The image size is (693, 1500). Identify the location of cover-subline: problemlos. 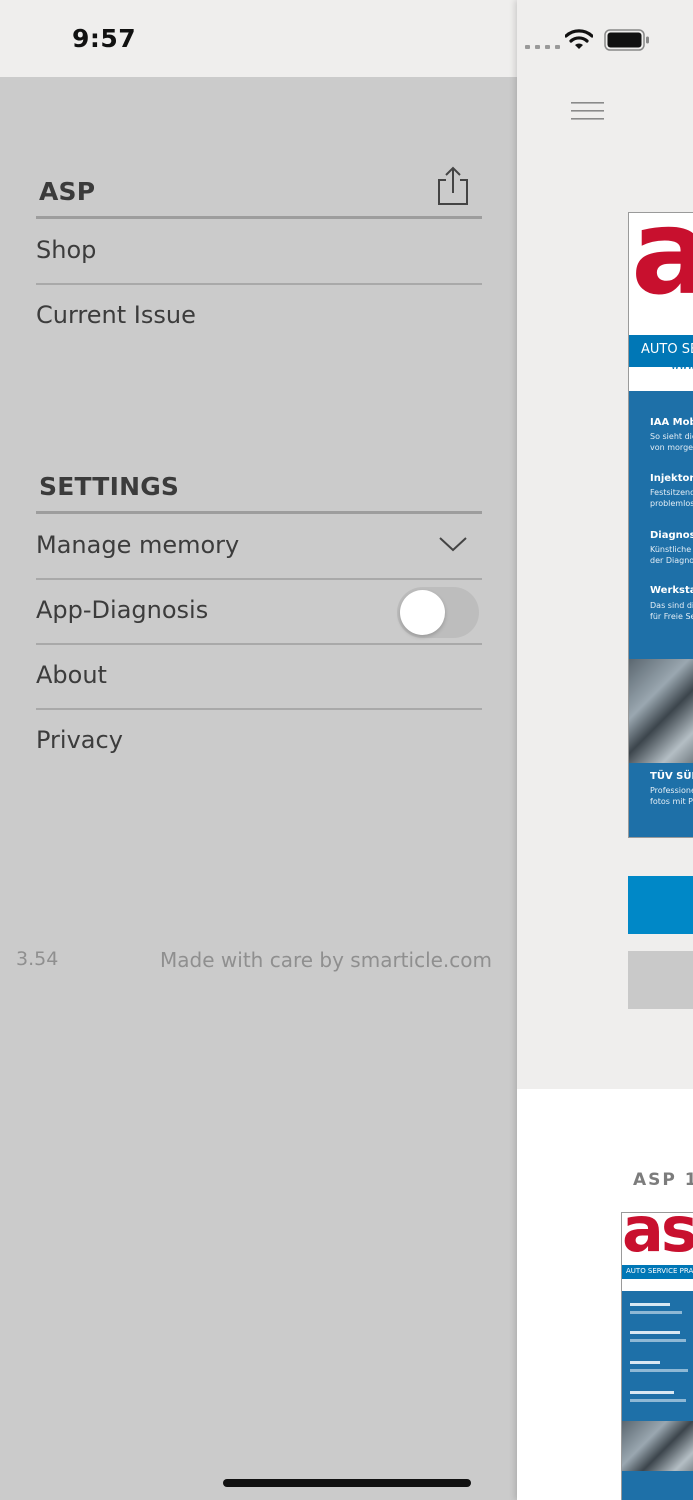
(671, 503).